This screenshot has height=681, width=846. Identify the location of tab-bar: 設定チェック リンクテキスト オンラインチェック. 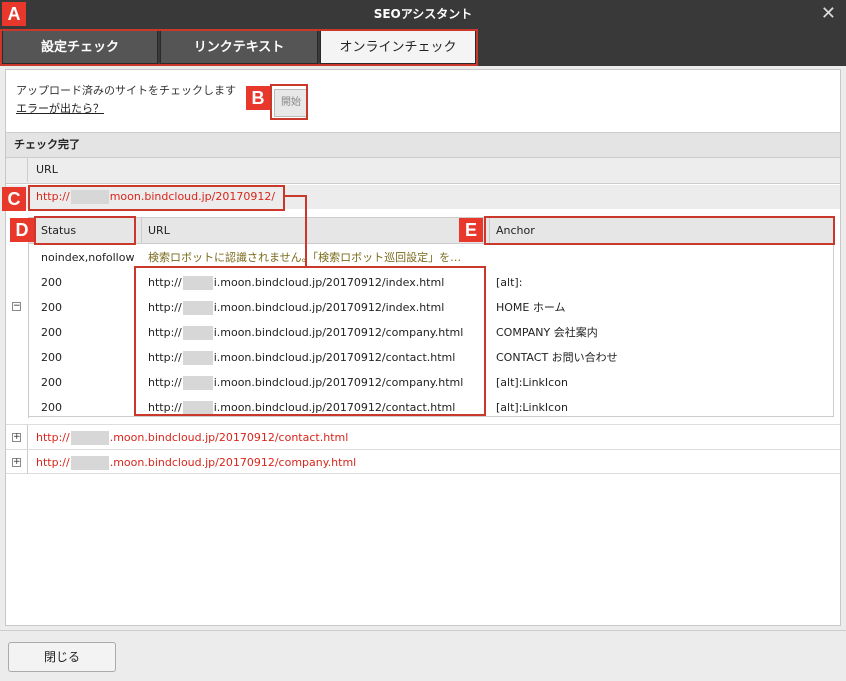
(423, 47).